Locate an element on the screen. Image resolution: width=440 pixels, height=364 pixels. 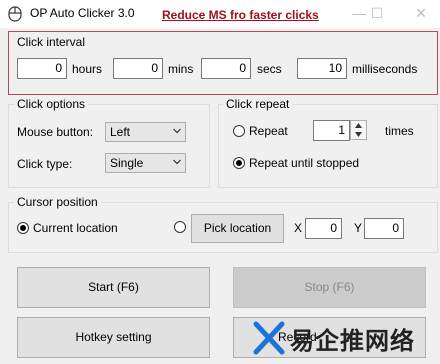
cursor-position-label: Cursor position is located at coordinates (57, 202).